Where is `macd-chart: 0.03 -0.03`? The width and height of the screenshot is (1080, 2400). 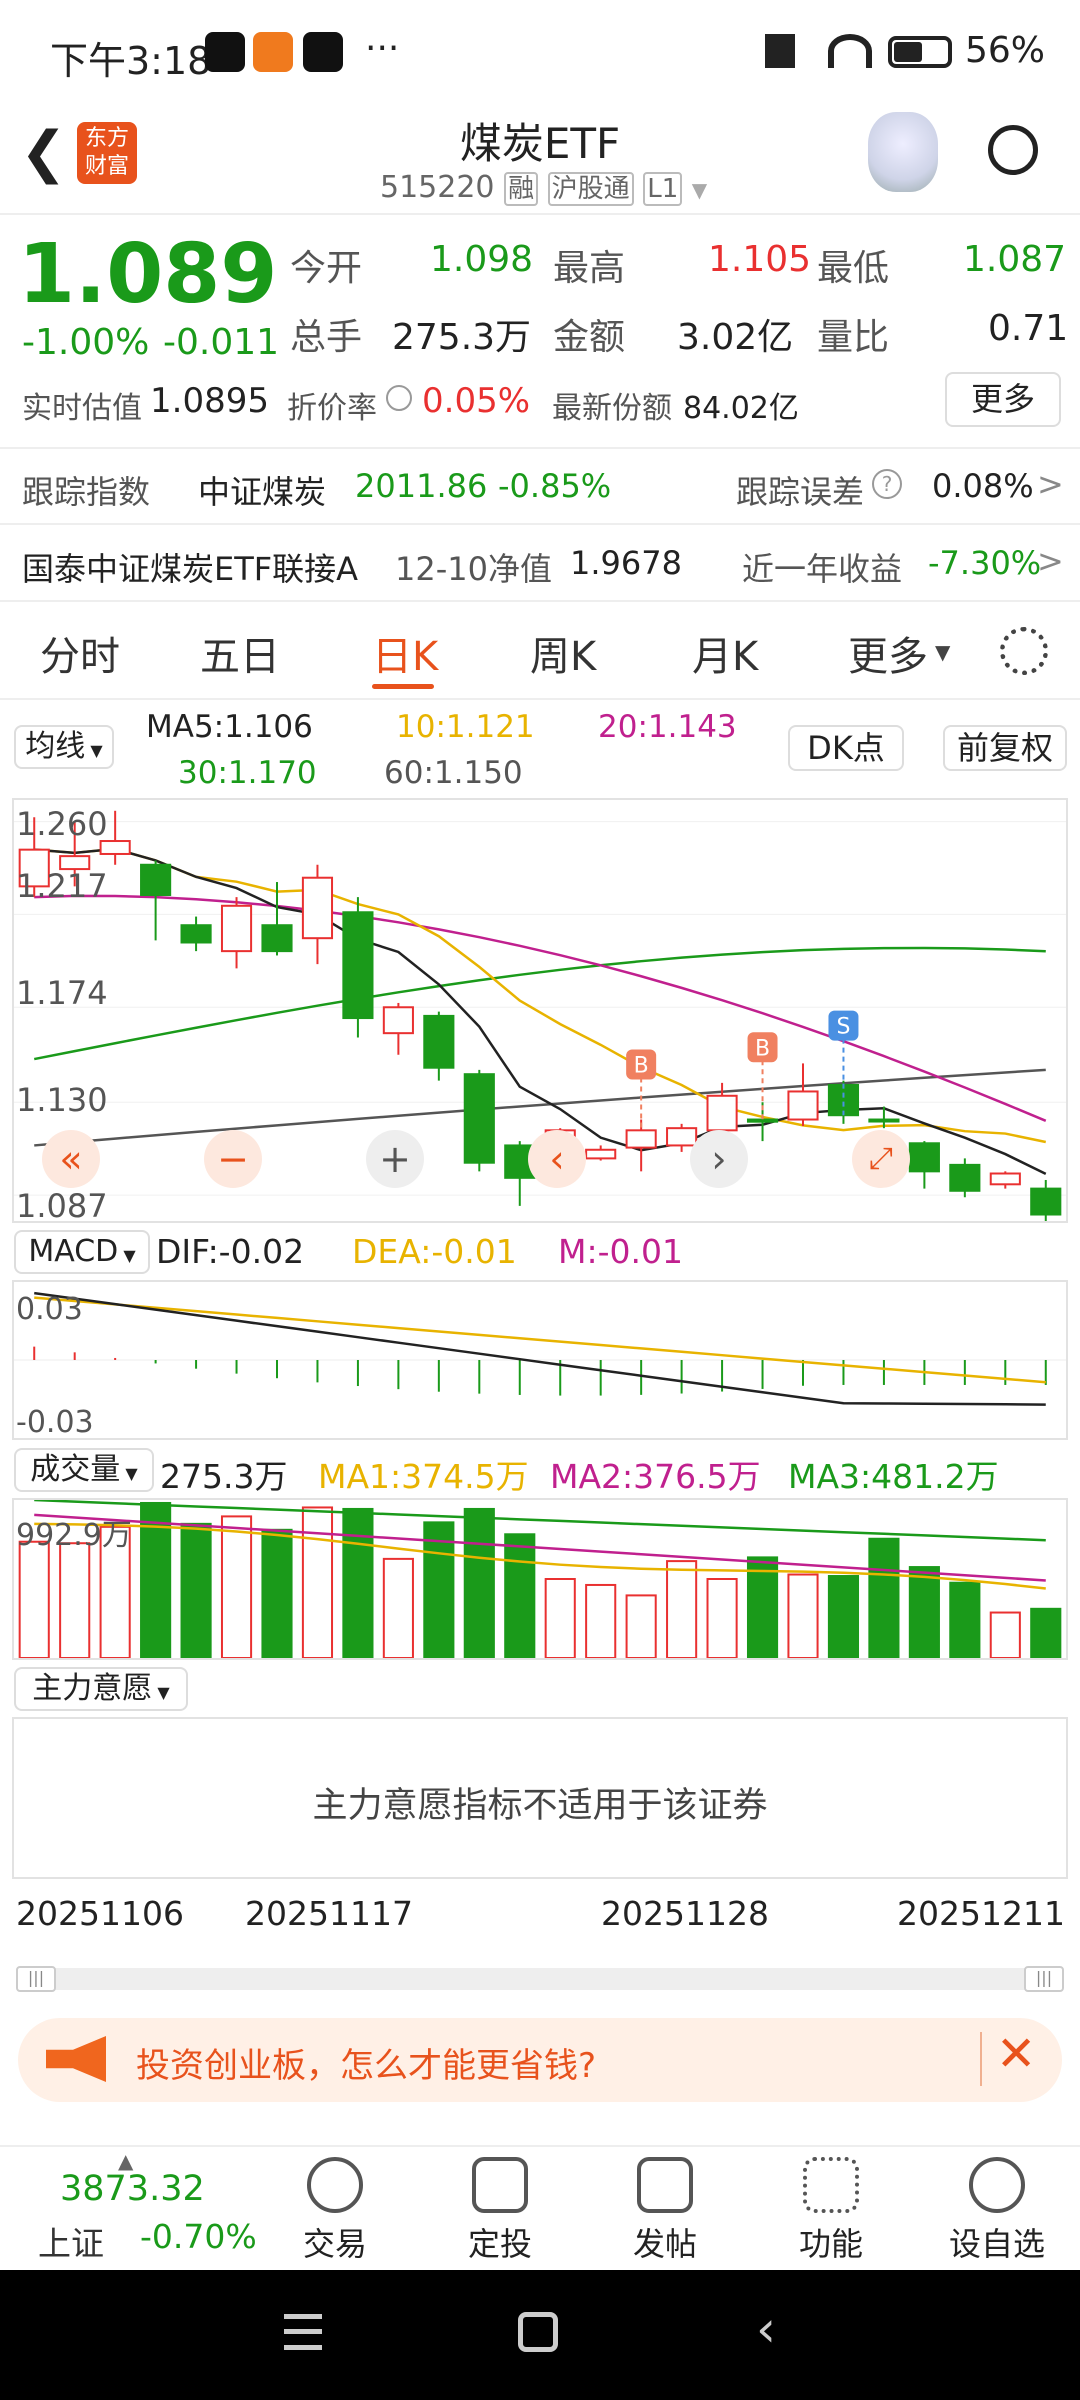
macd-chart: 0.03 -0.03 is located at coordinates (540, 1360).